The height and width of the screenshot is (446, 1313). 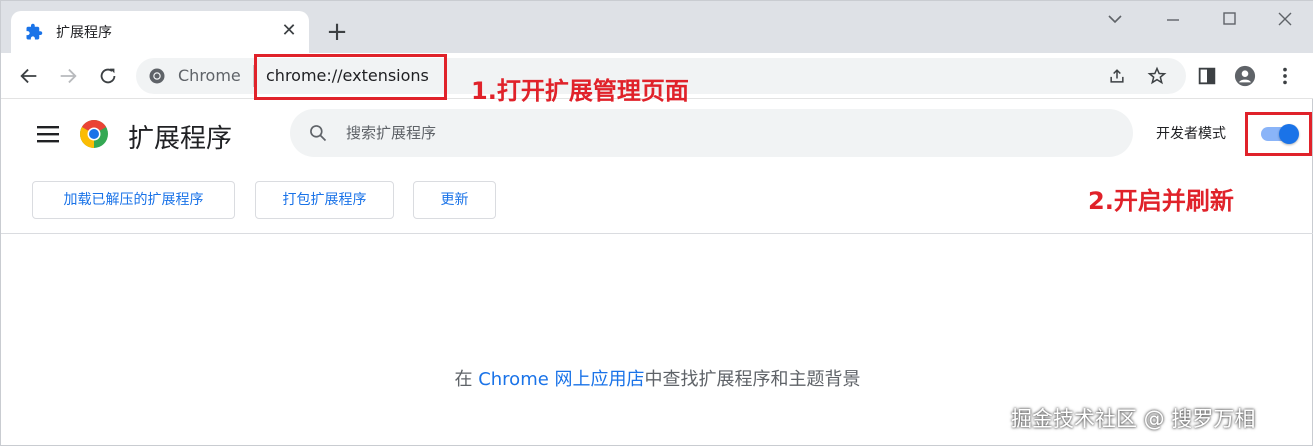 What do you see at coordinates (1191, 134) in the screenshot?
I see `developer-mode-label: 开发者模式` at bounding box center [1191, 134].